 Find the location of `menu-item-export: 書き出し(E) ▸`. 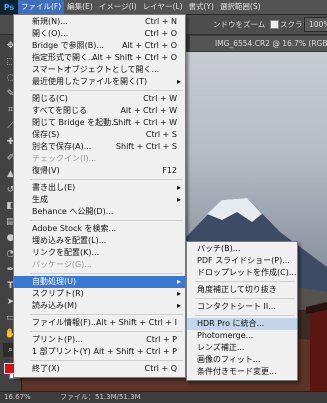

menu-item-export: 書き出し(E) ▸ is located at coordinates (99, 188).